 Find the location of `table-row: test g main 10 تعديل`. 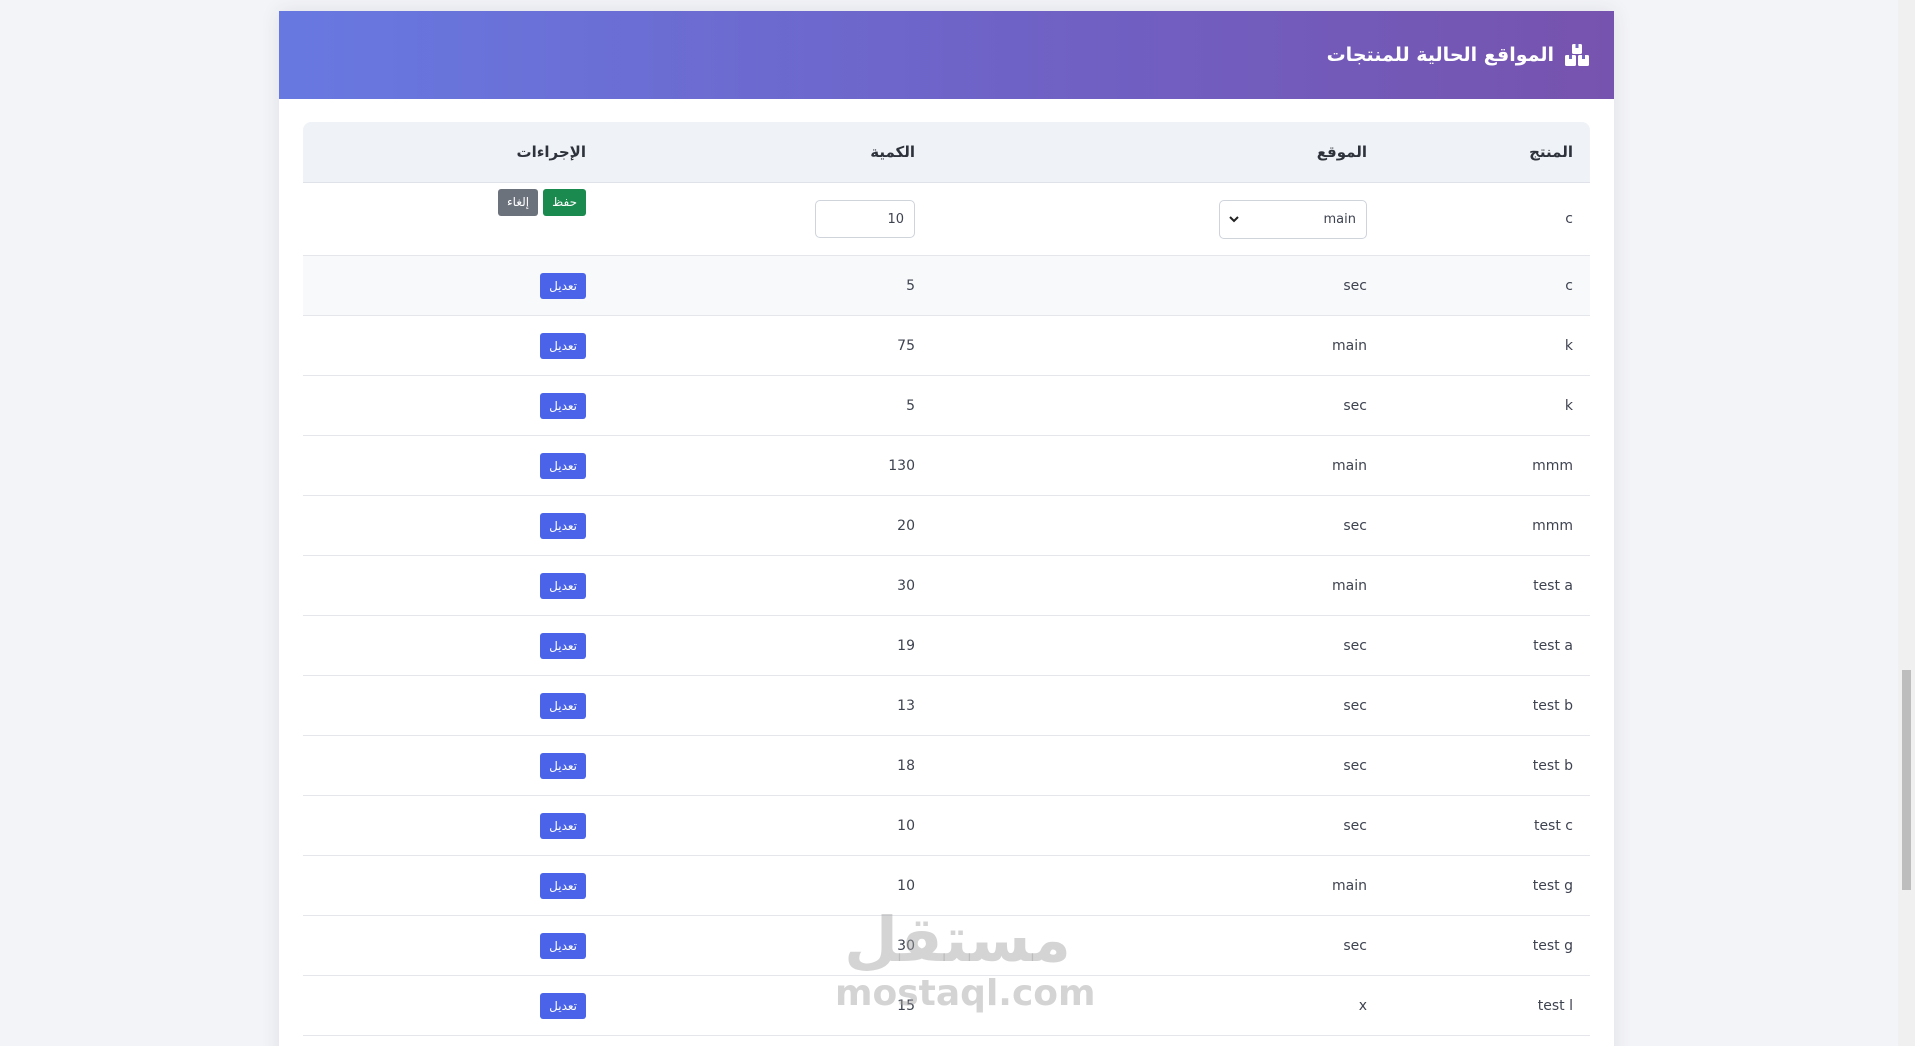

table-row: test g main 10 تعديل is located at coordinates (946, 885).